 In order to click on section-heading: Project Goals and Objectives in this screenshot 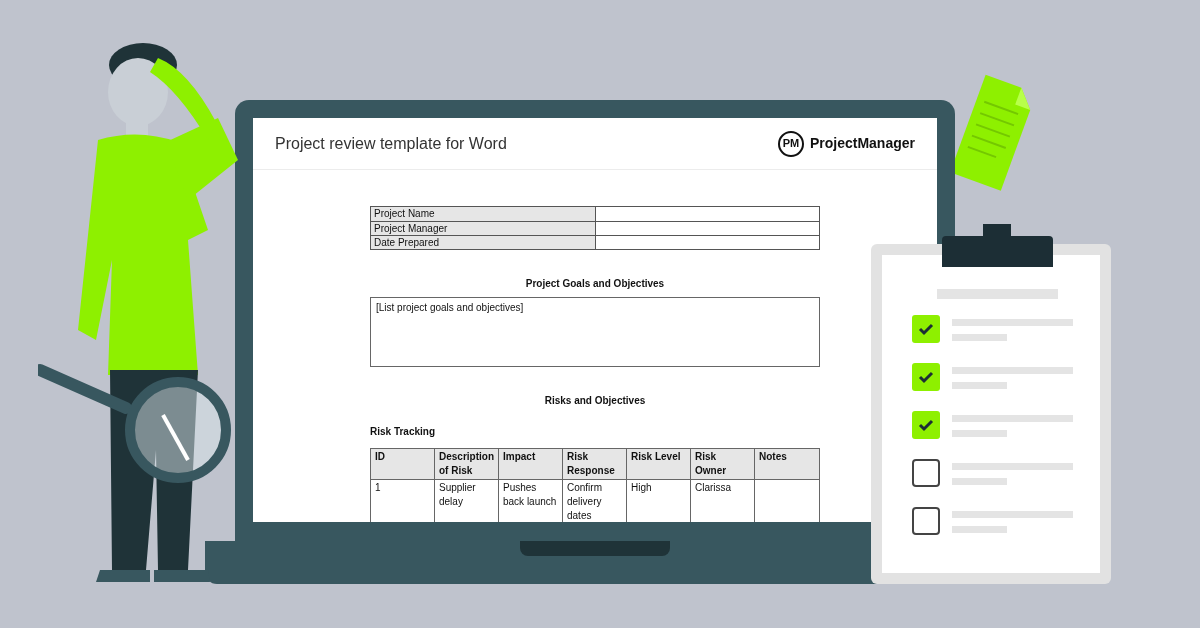, I will do `click(595, 284)`.